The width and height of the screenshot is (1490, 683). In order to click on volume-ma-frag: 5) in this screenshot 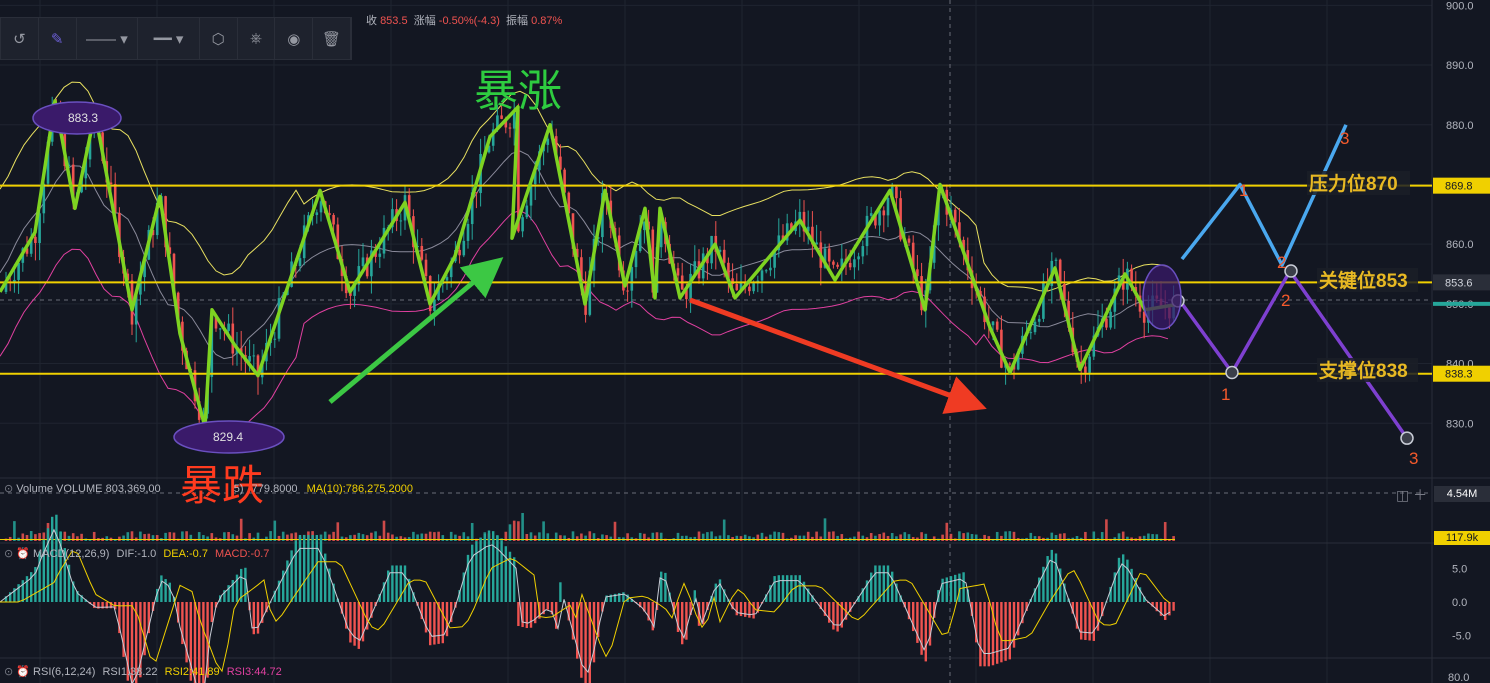, I will do `click(238, 489)`.